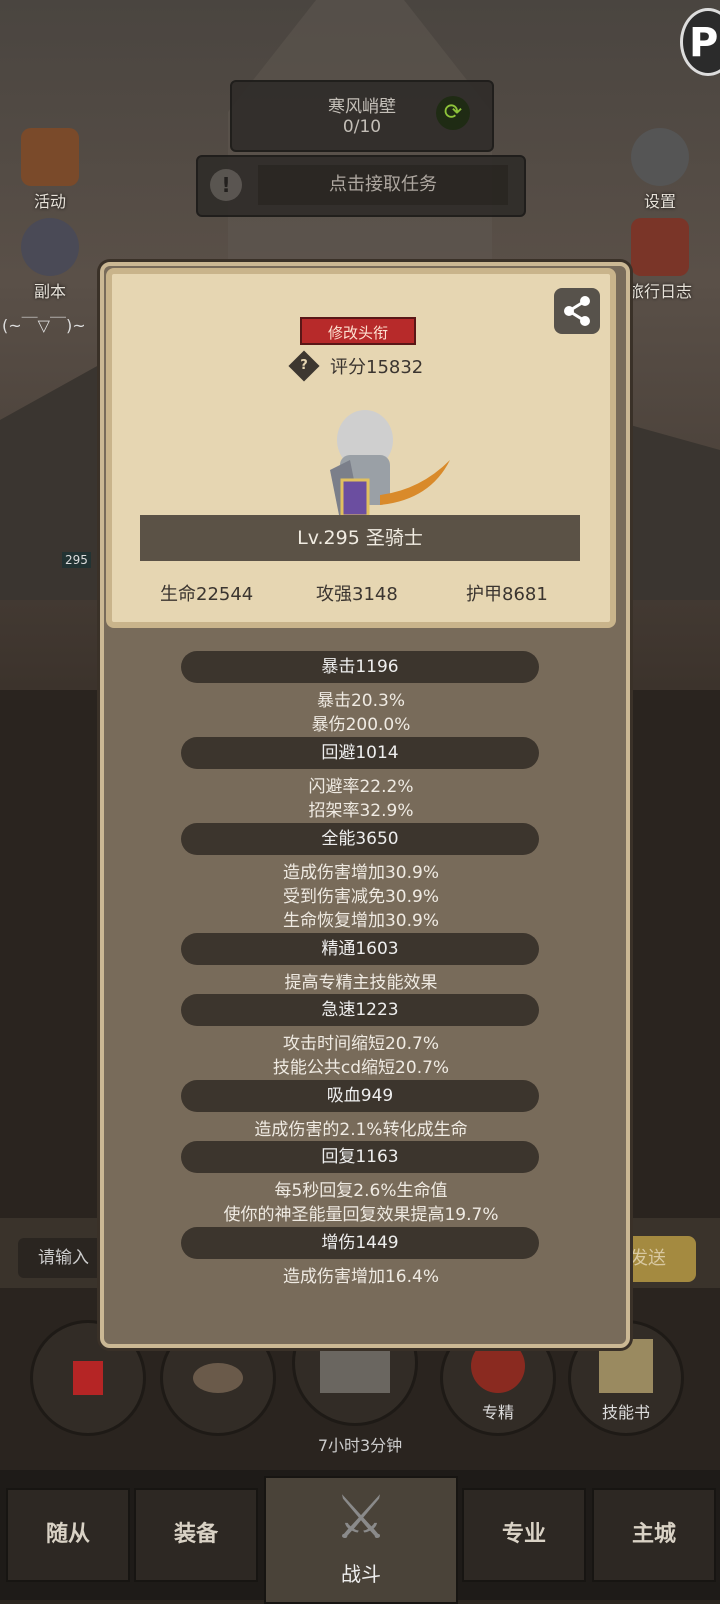  I want to click on edit-title-button: 修改头衔, so click(358, 331).